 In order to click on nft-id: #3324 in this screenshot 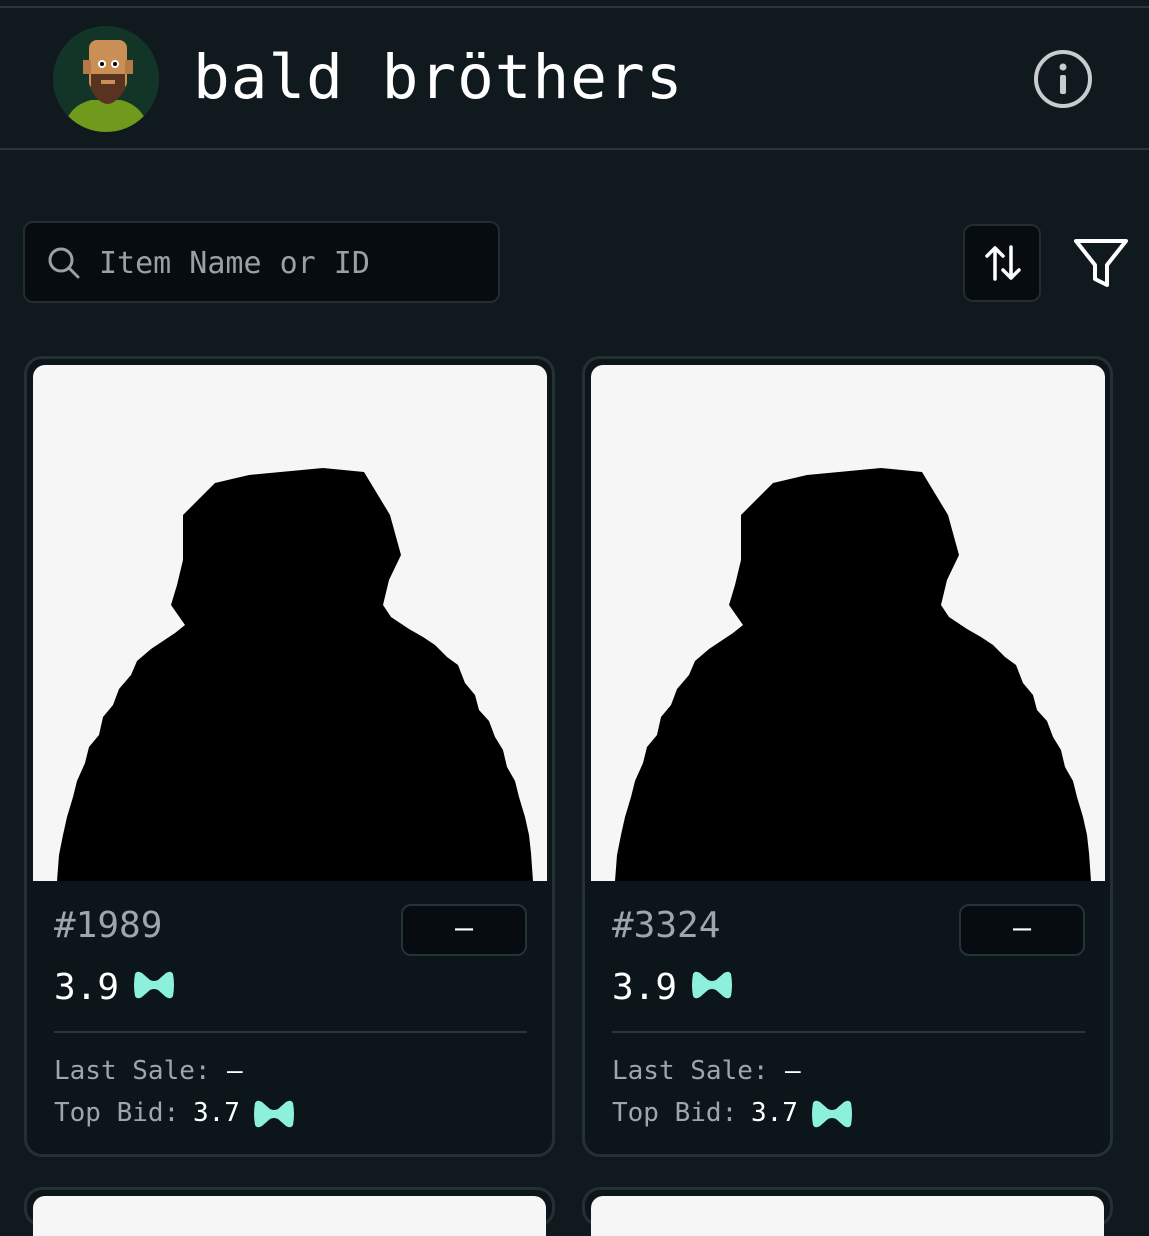, I will do `click(666, 925)`.